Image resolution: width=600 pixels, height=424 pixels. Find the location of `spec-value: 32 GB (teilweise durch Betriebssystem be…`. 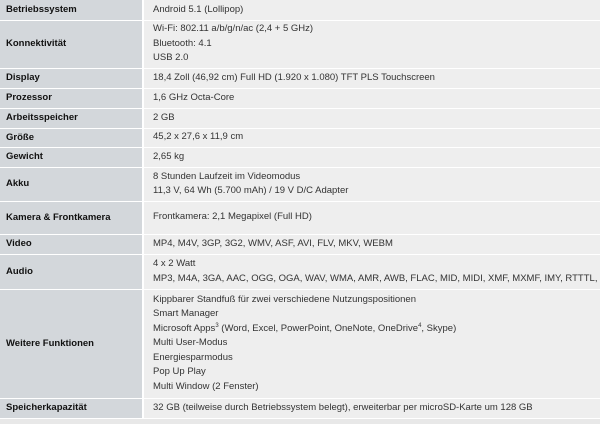

spec-value: 32 GB (teilweise durch Betriebssystem be… is located at coordinates (371, 408).